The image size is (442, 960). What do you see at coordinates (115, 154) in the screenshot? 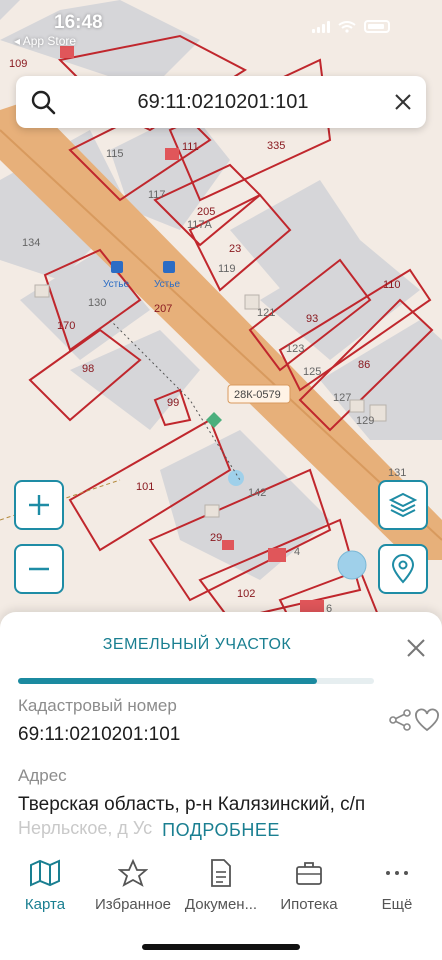
I see `parcel-label: 115` at bounding box center [115, 154].